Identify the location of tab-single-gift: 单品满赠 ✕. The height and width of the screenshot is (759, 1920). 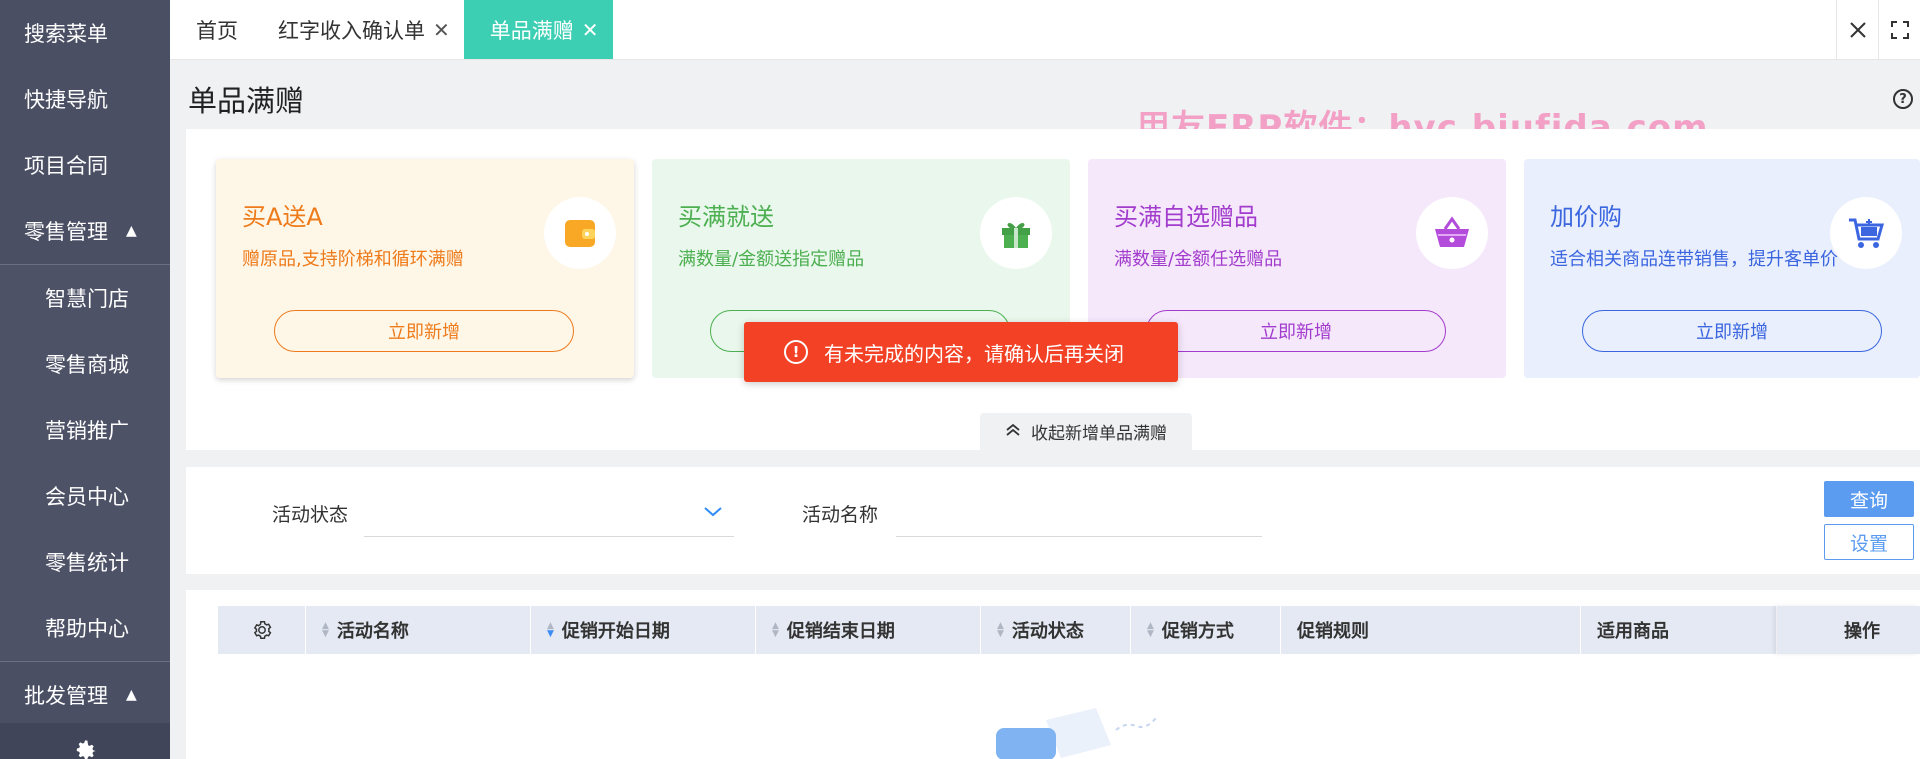
(538, 29).